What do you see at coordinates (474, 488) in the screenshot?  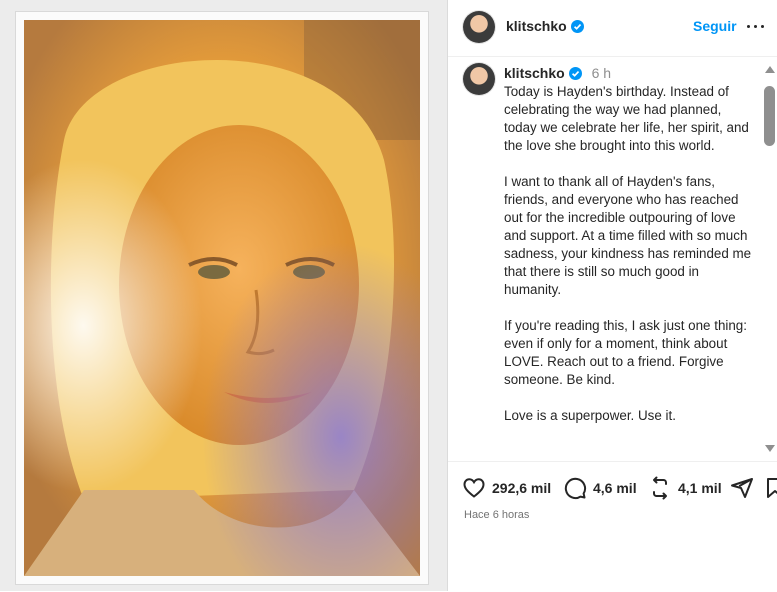 I see `heart-icon` at bounding box center [474, 488].